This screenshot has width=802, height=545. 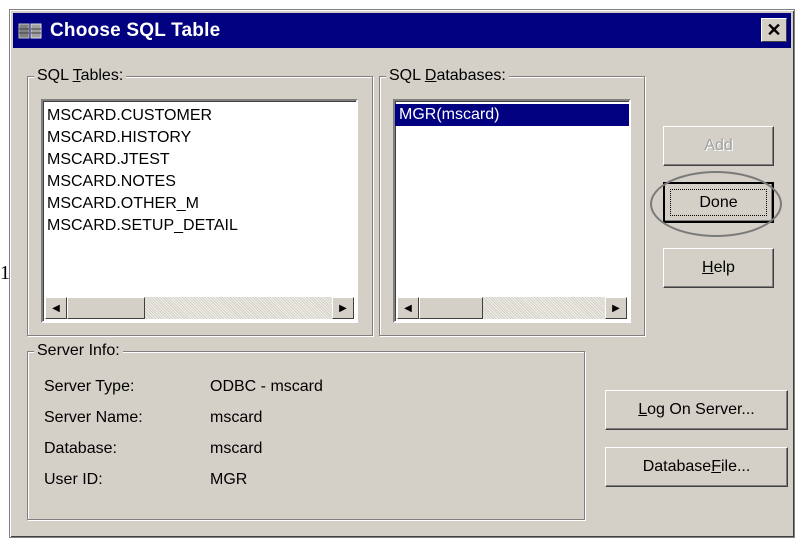 I want to click on sql-database-item: MGR(mscard), so click(x=512, y=115).